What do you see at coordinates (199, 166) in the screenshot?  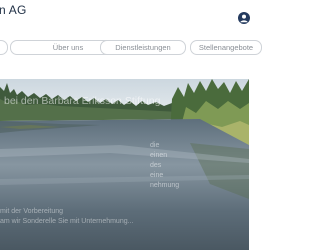 I see `hero-paragraph: die einen des eine nehmung` at bounding box center [199, 166].